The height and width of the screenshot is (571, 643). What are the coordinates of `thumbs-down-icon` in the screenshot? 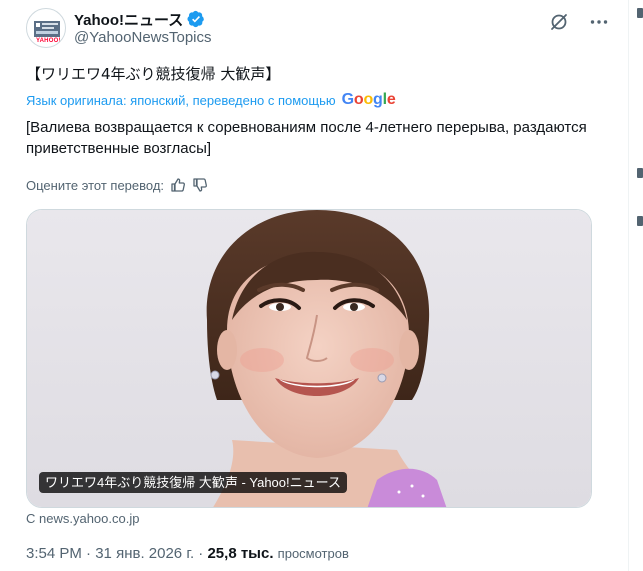 It's located at (200, 185).